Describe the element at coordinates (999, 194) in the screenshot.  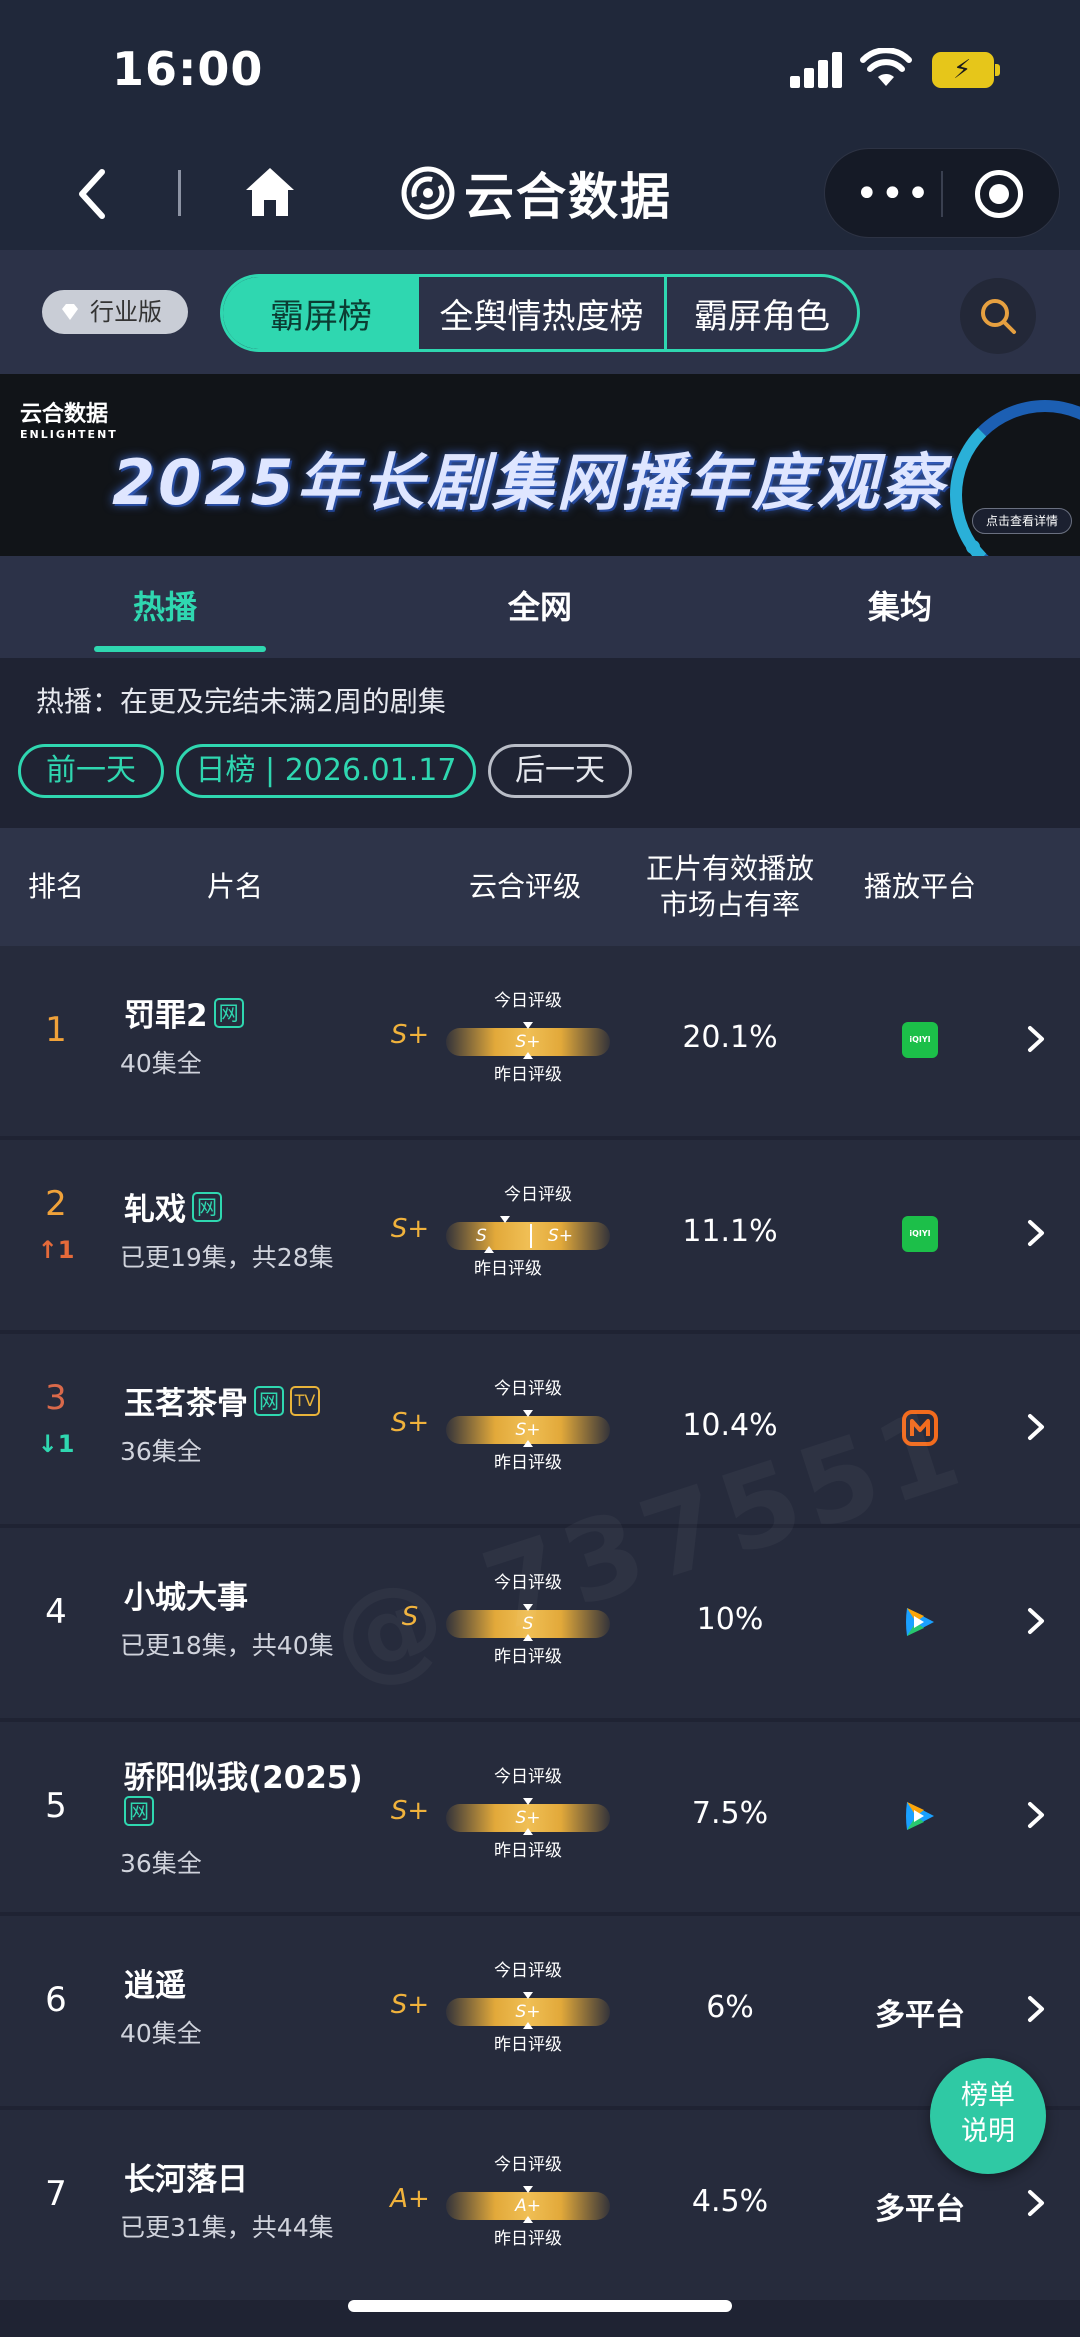
I see `close-miniapp-icon` at that location.